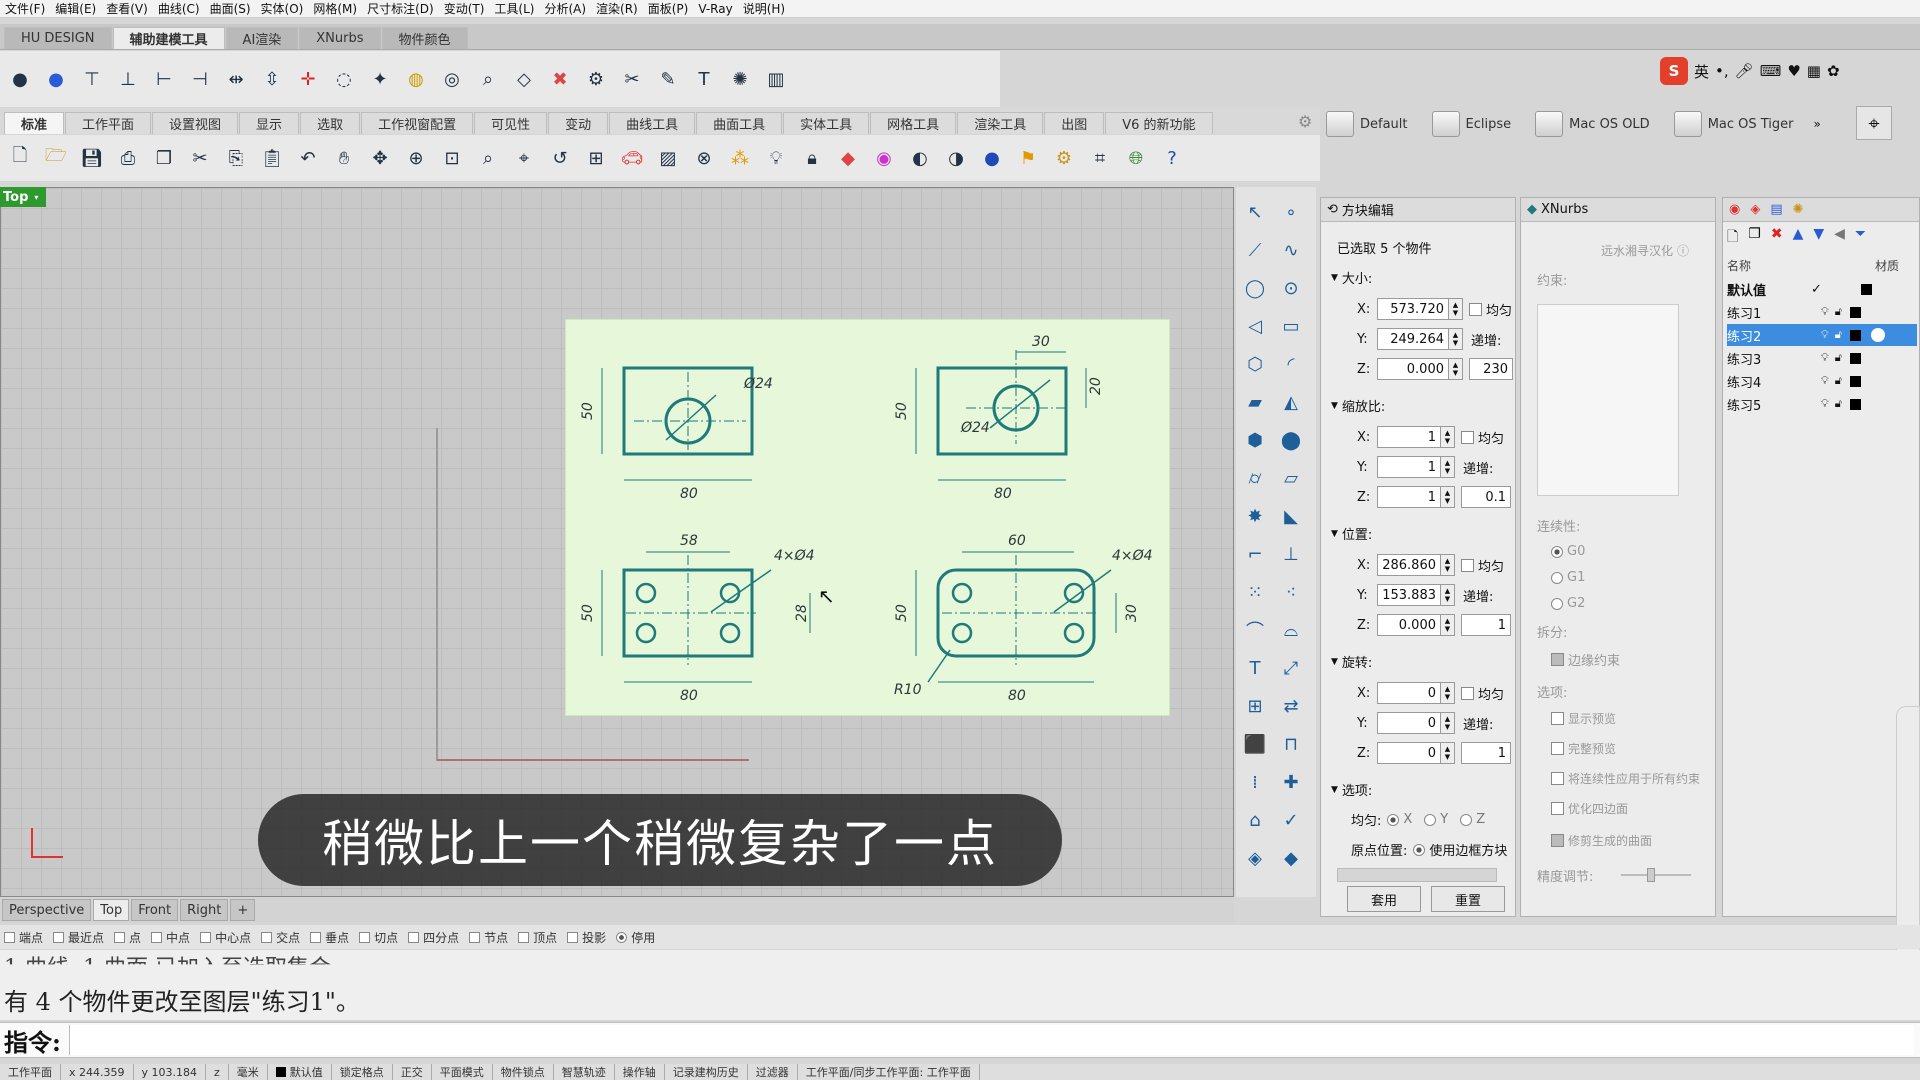  Describe the element at coordinates (596, 158) in the screenshot. I see `four-views-icon: ⊞` at that location.